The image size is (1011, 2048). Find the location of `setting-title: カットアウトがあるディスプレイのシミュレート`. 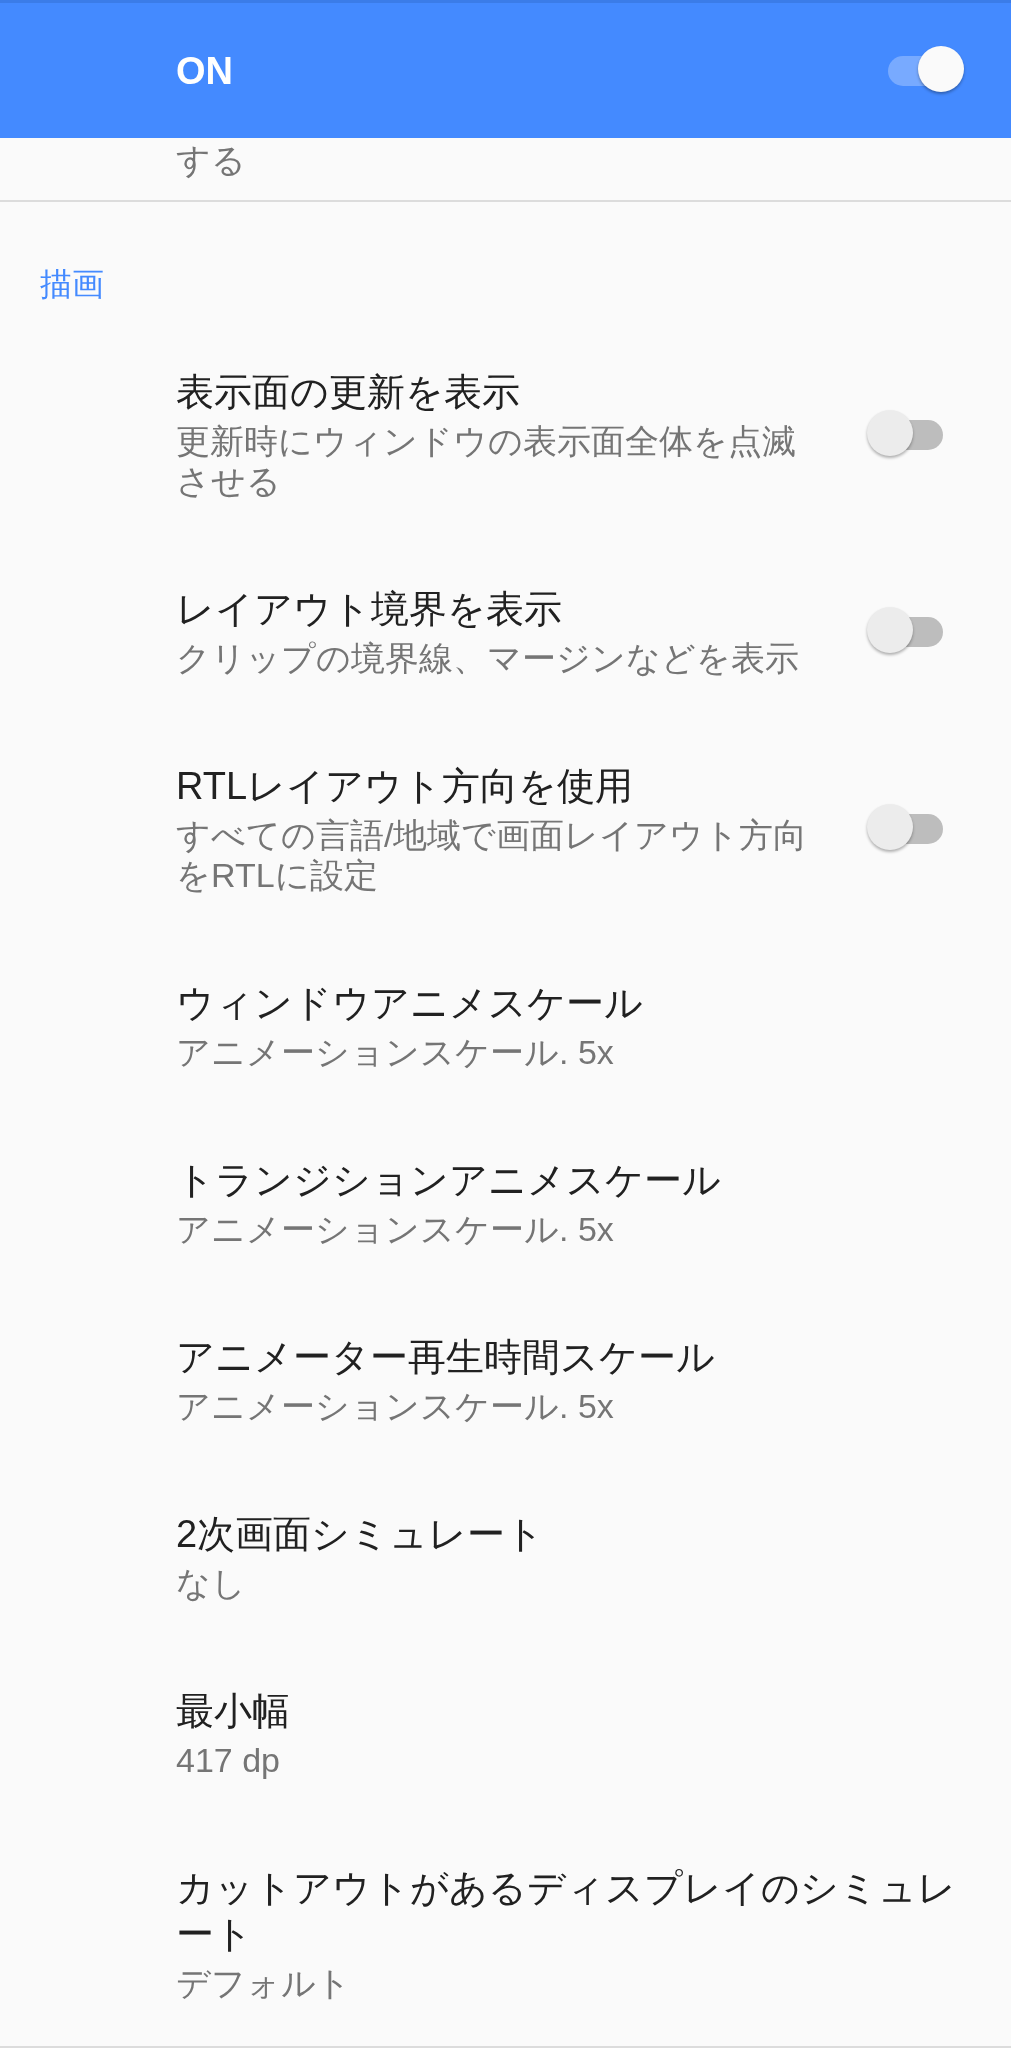

setting-title: カットアウトがあるディスプレイのシミュレート is located at coordinates (566, 1911).